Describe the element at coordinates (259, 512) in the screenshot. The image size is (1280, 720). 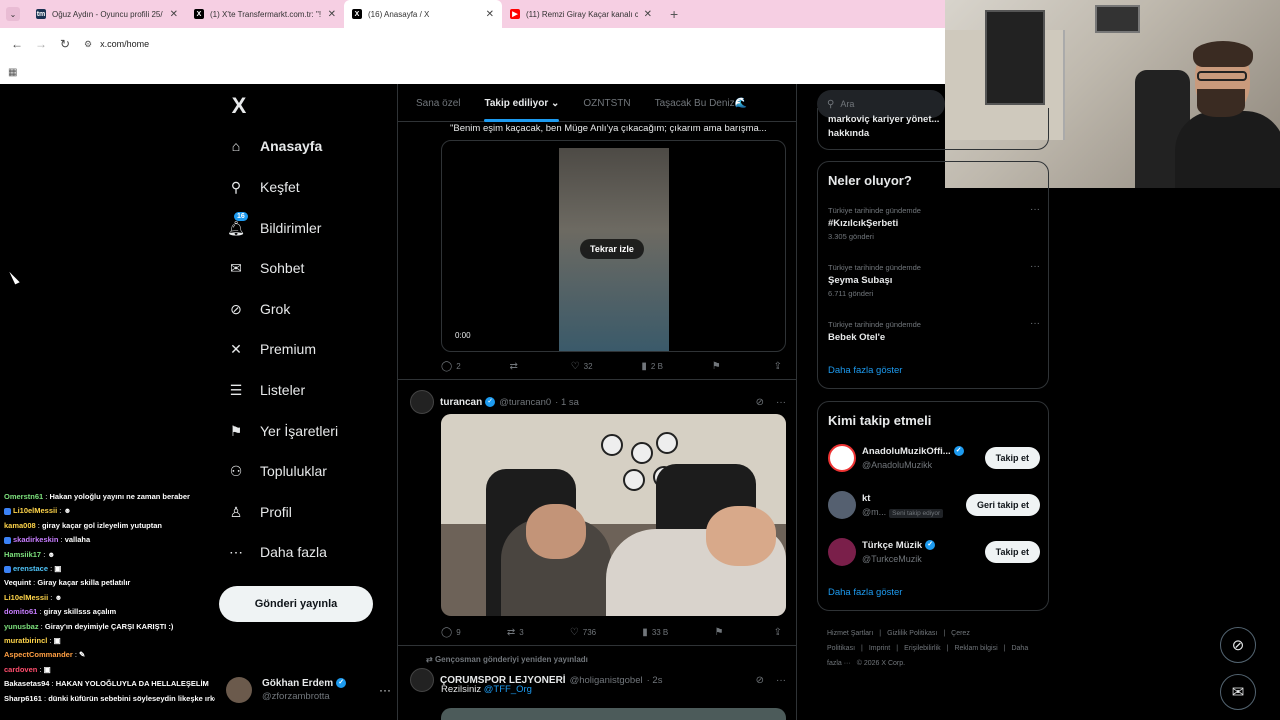
I see `sidebar-item-profile: ♙ Profil` at that location.